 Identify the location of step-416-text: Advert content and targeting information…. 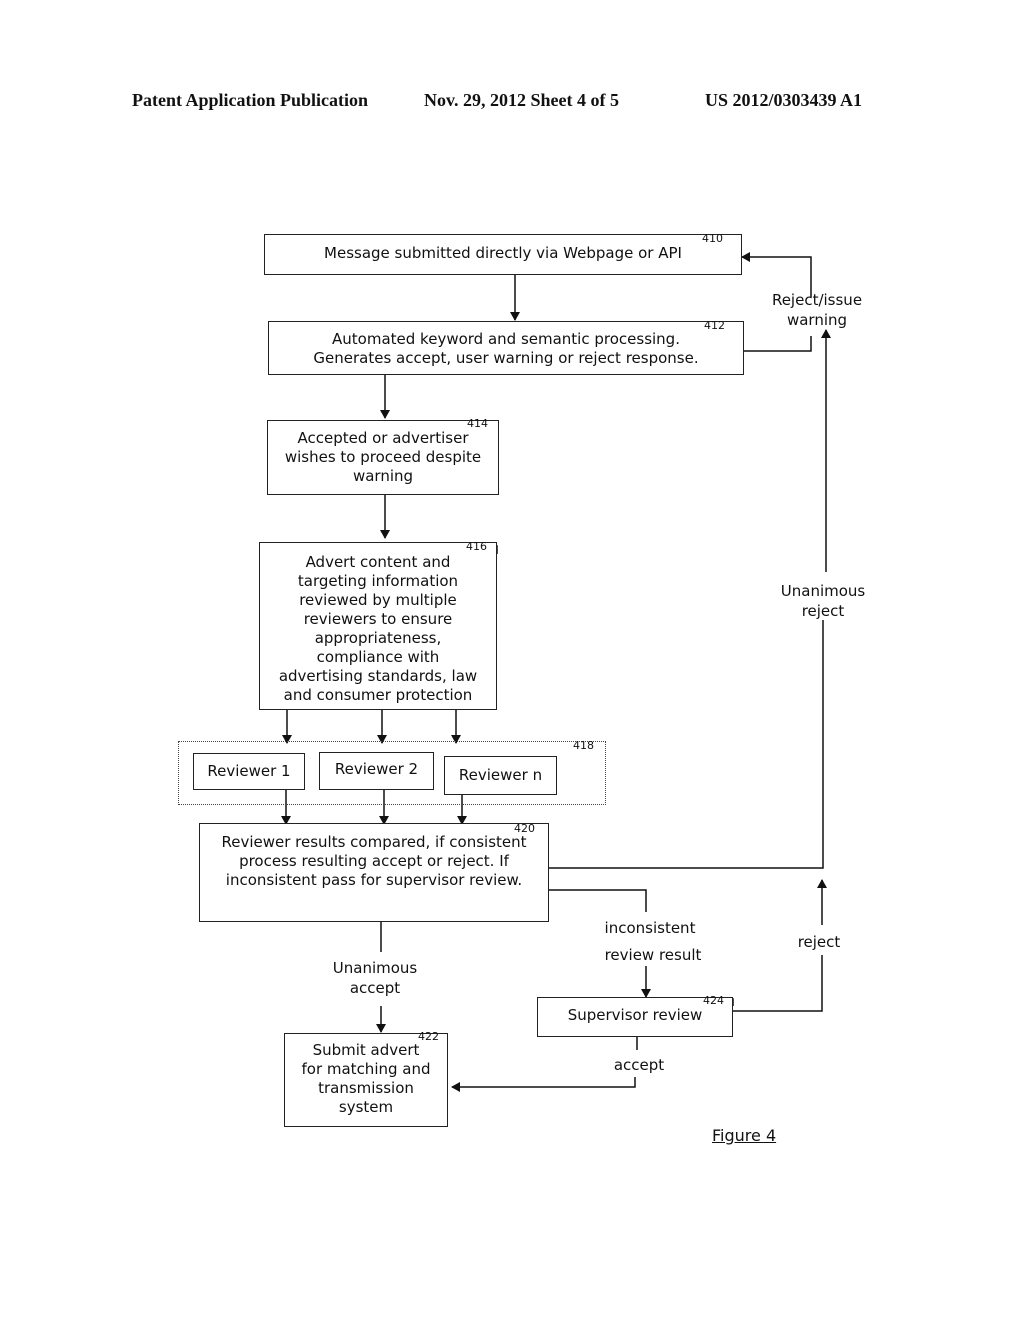
(378, 628).